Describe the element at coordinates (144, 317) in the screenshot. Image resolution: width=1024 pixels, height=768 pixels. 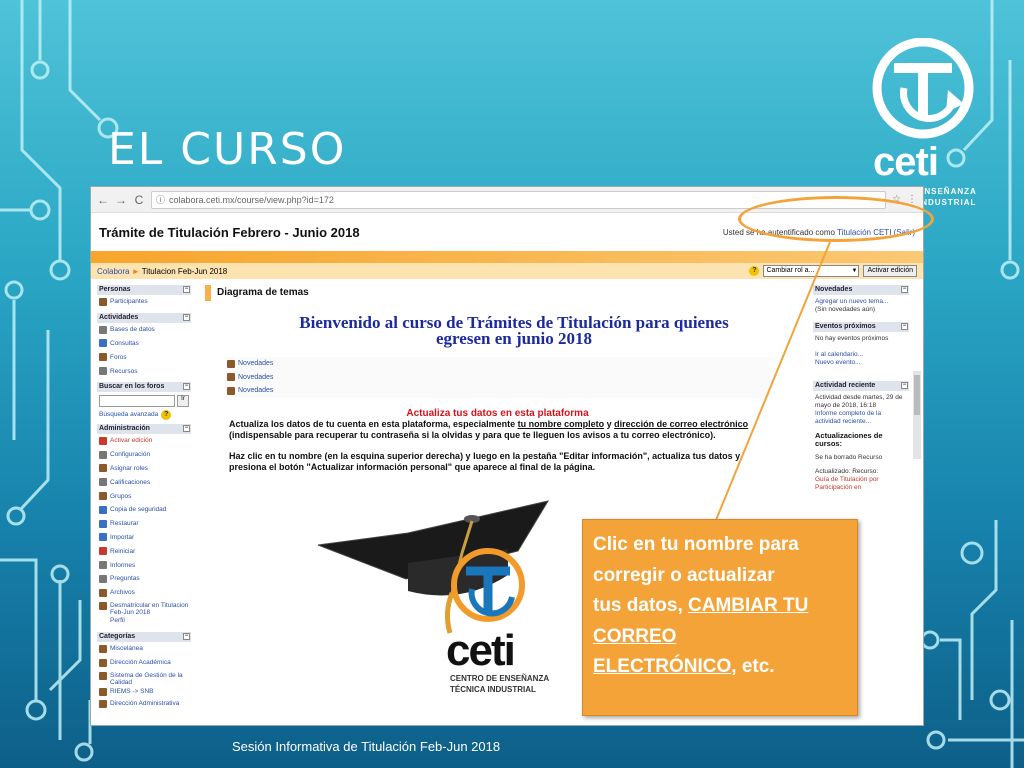
I see `block-header: Actividades −` at that location.